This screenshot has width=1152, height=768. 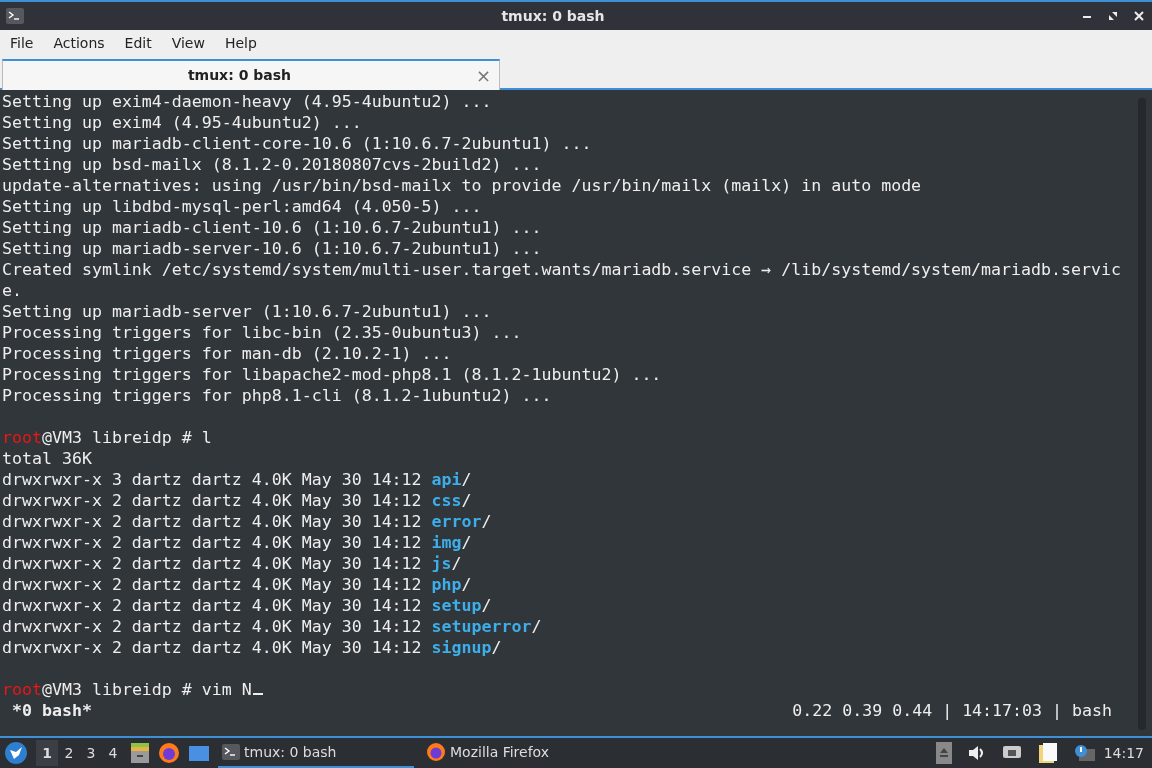 What do you see at coordinates (251, 647) in the screenshot?
I see `output-line: drwxrwxr-x 2 dartz dartz 4.0K May 30 14:12 signup/` at bounding box center [251, 647].